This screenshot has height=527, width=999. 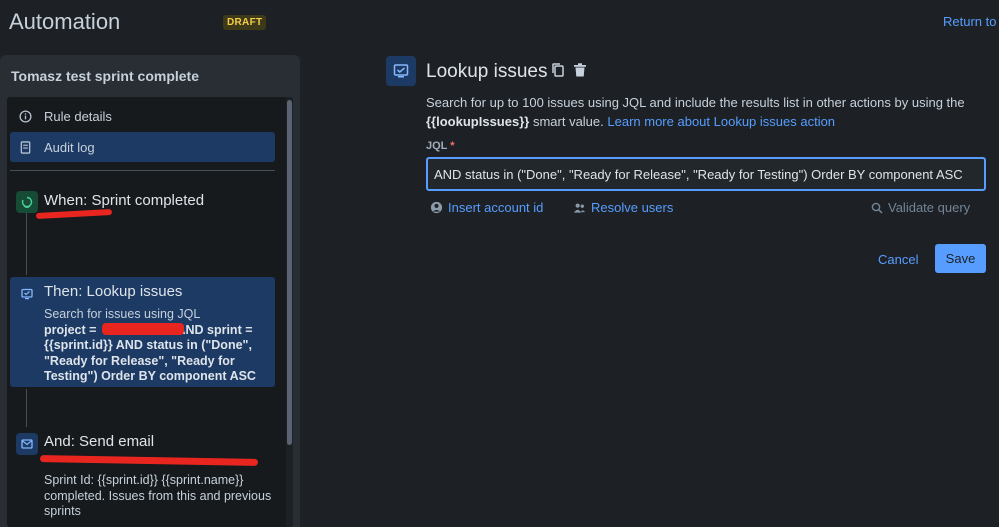 I want to click on page-title: Automation, so click(x=65, y=21).